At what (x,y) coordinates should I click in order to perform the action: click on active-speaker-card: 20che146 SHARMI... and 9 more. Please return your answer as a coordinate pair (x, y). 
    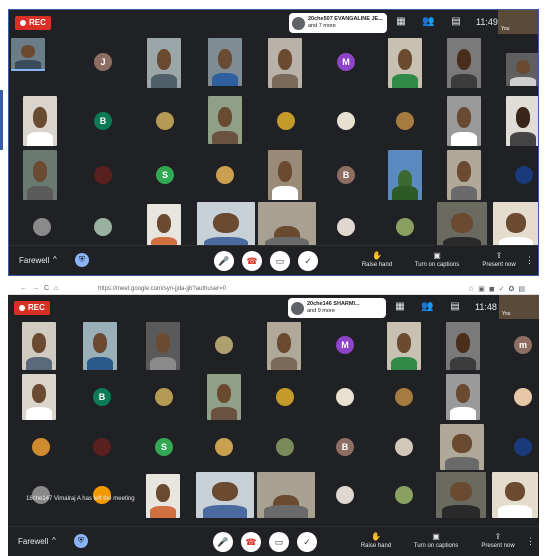
    Looking at the image, I should click on (337, 308).